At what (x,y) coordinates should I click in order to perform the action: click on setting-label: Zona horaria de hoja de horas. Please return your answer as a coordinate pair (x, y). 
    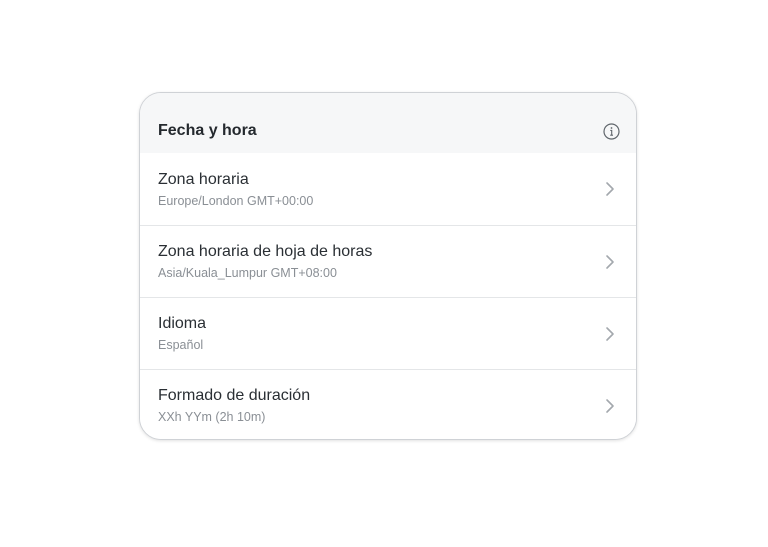
    Looking at the image, I should click on (265, 251).